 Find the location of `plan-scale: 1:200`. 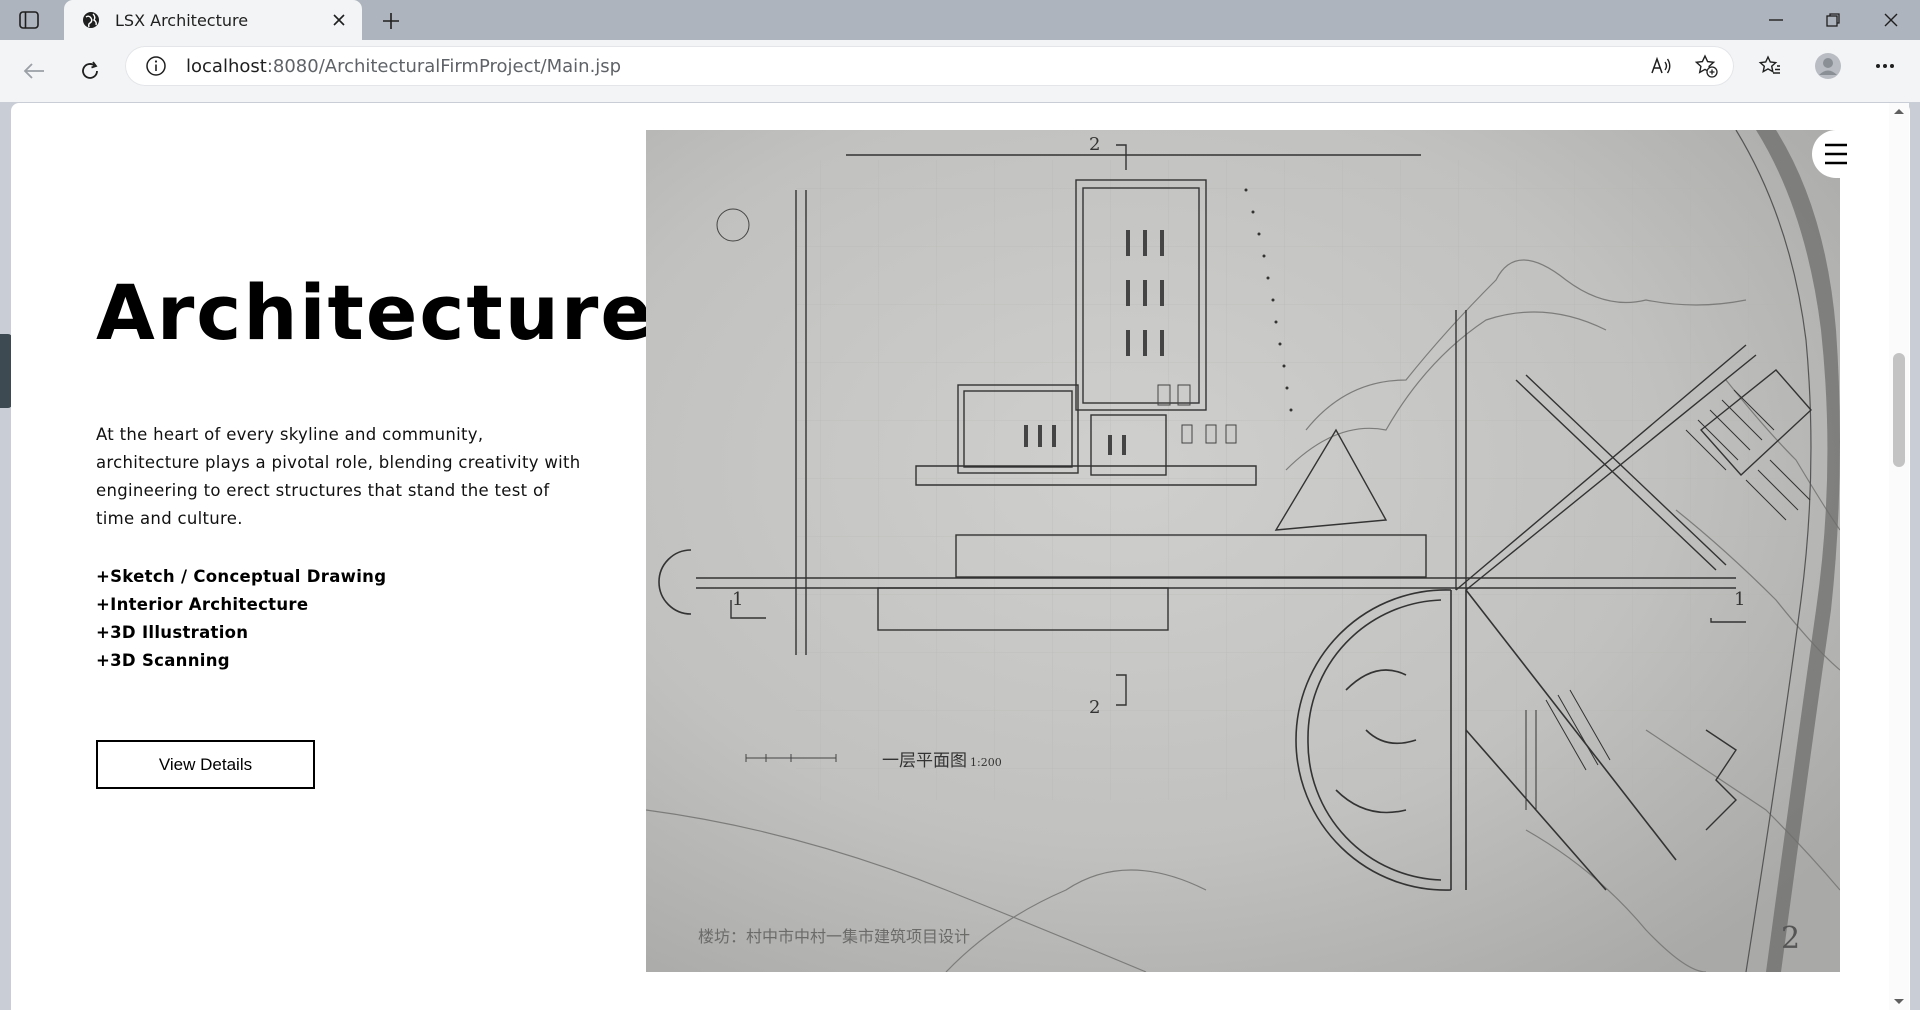

plan-scale: 1:200 is located at coordinates (986, 762).